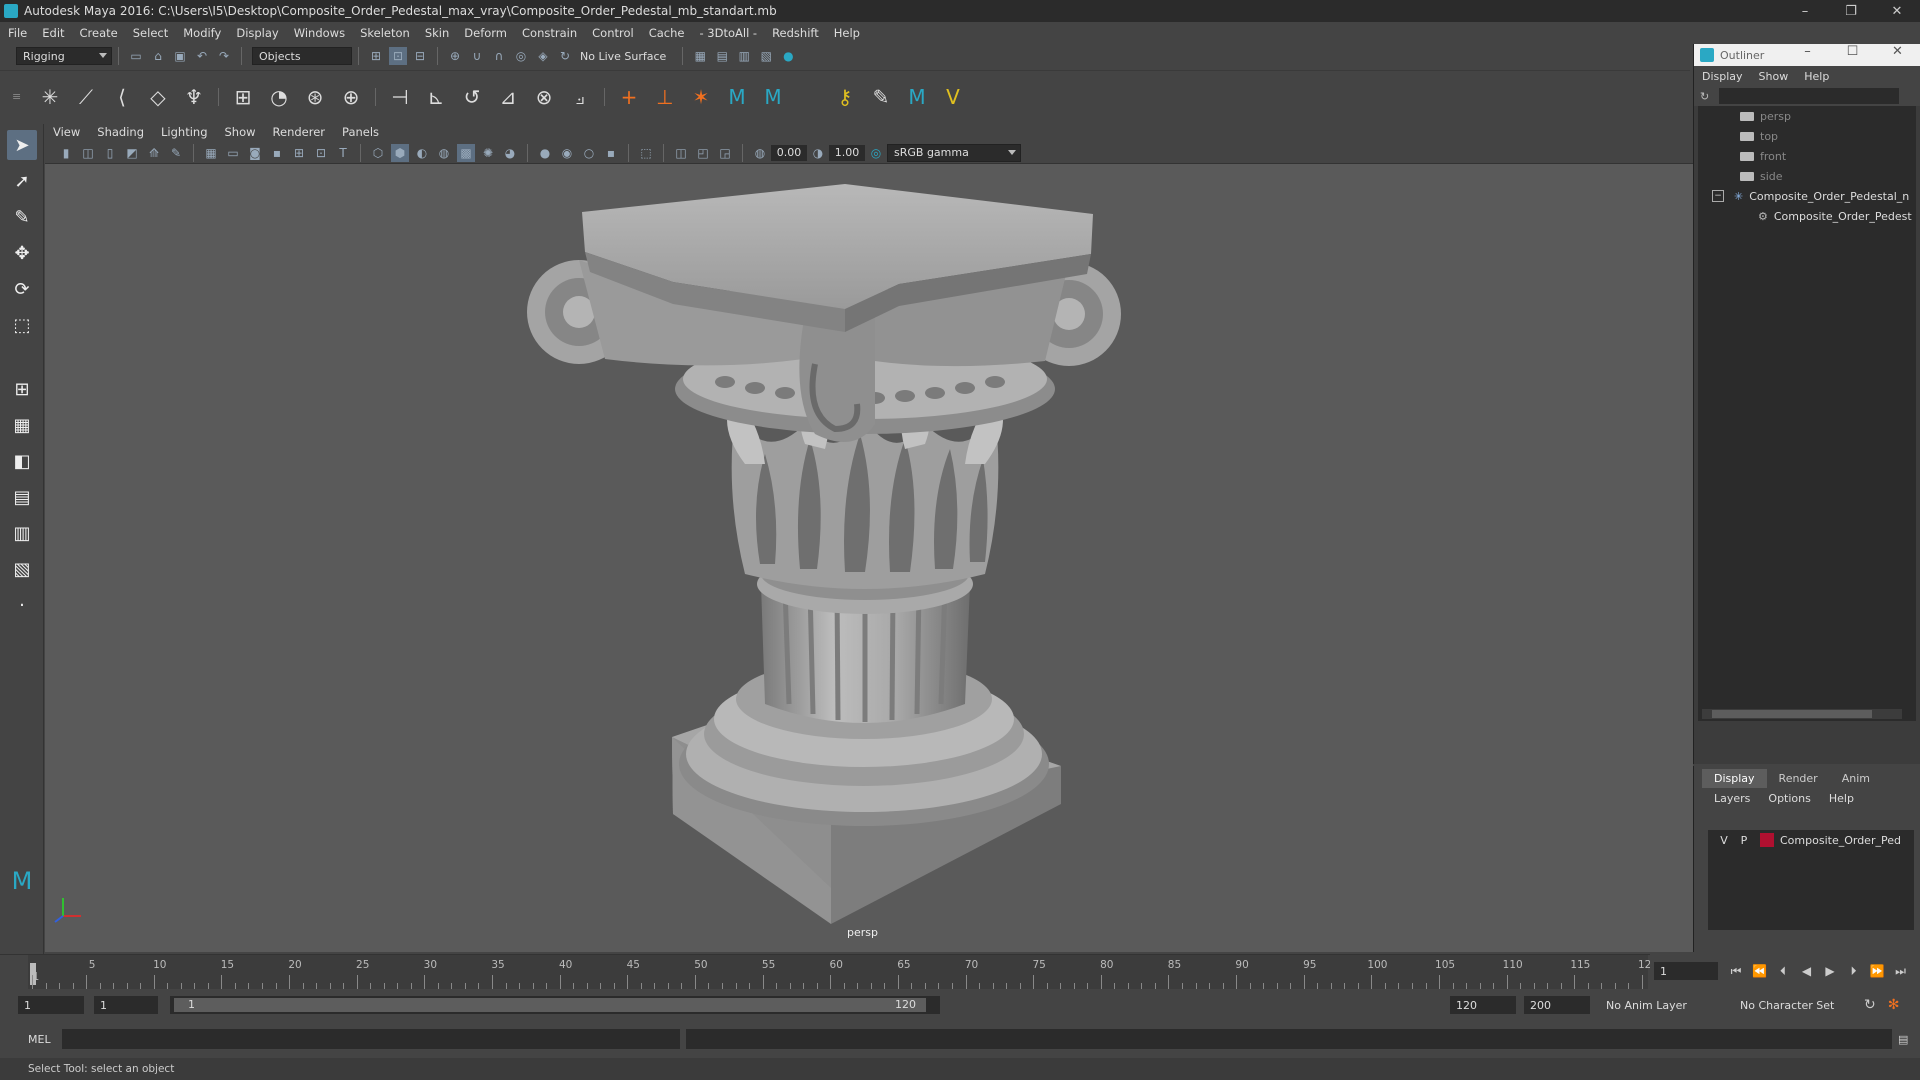 The height and width of the screenshot is (1080, 1920). What do you see at coordinates (953, 97) in the screenshot?
I see `checkmark-script-icon: V` at bounding box center [953, 97].